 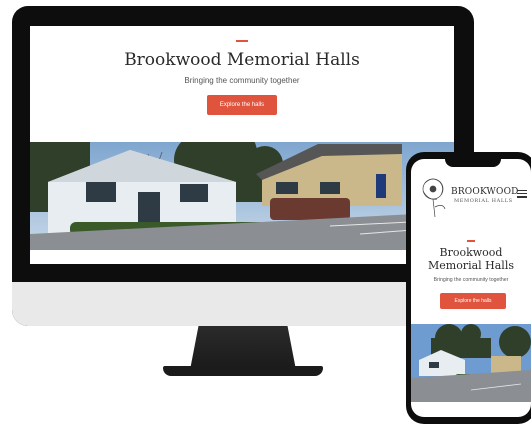 What do you see at coordinates (522, 194) in the screenshot?
I see `hamburger-menu-icon` at bounding box center [522, 194].